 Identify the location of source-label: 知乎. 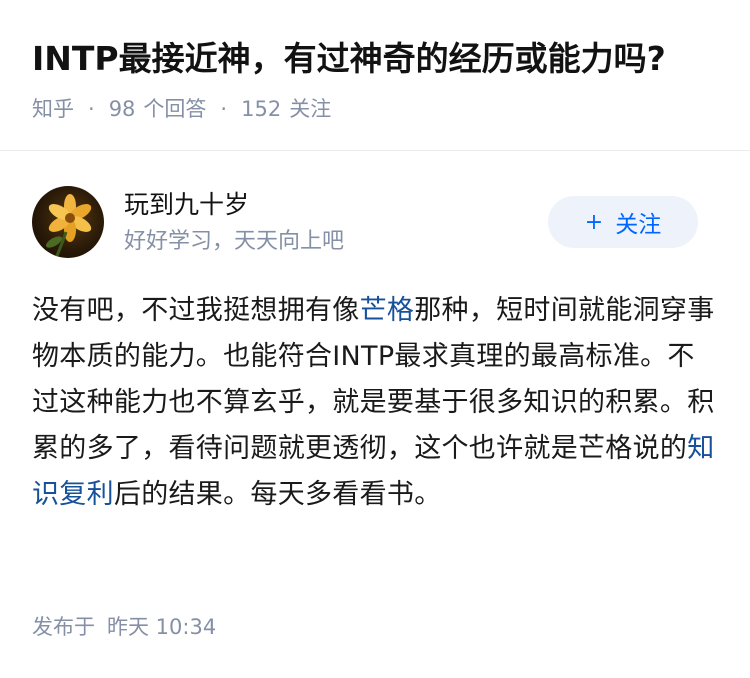
(53, 109).